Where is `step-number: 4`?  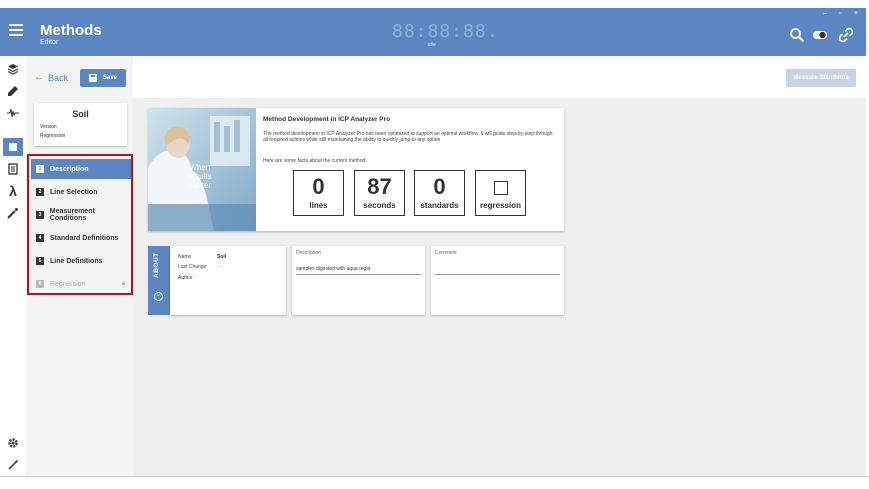 step-number: 4 is located at coordinates (40, 238).